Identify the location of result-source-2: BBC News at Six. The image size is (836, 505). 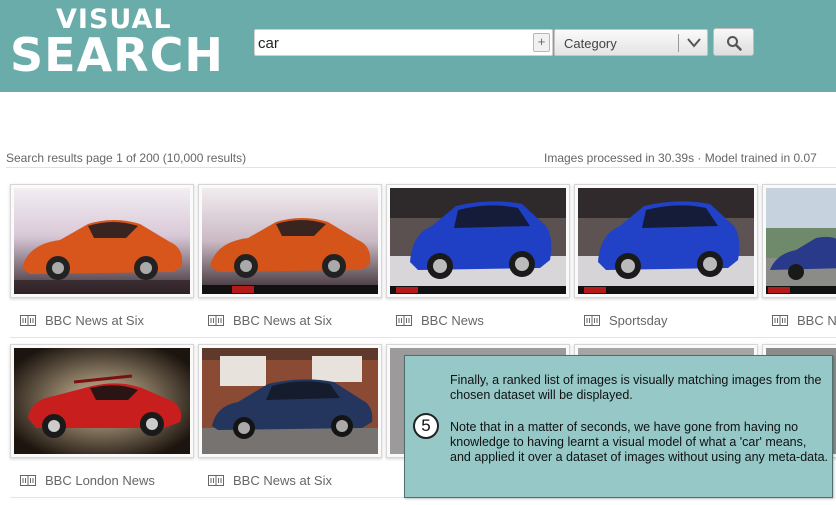
(270, 321).